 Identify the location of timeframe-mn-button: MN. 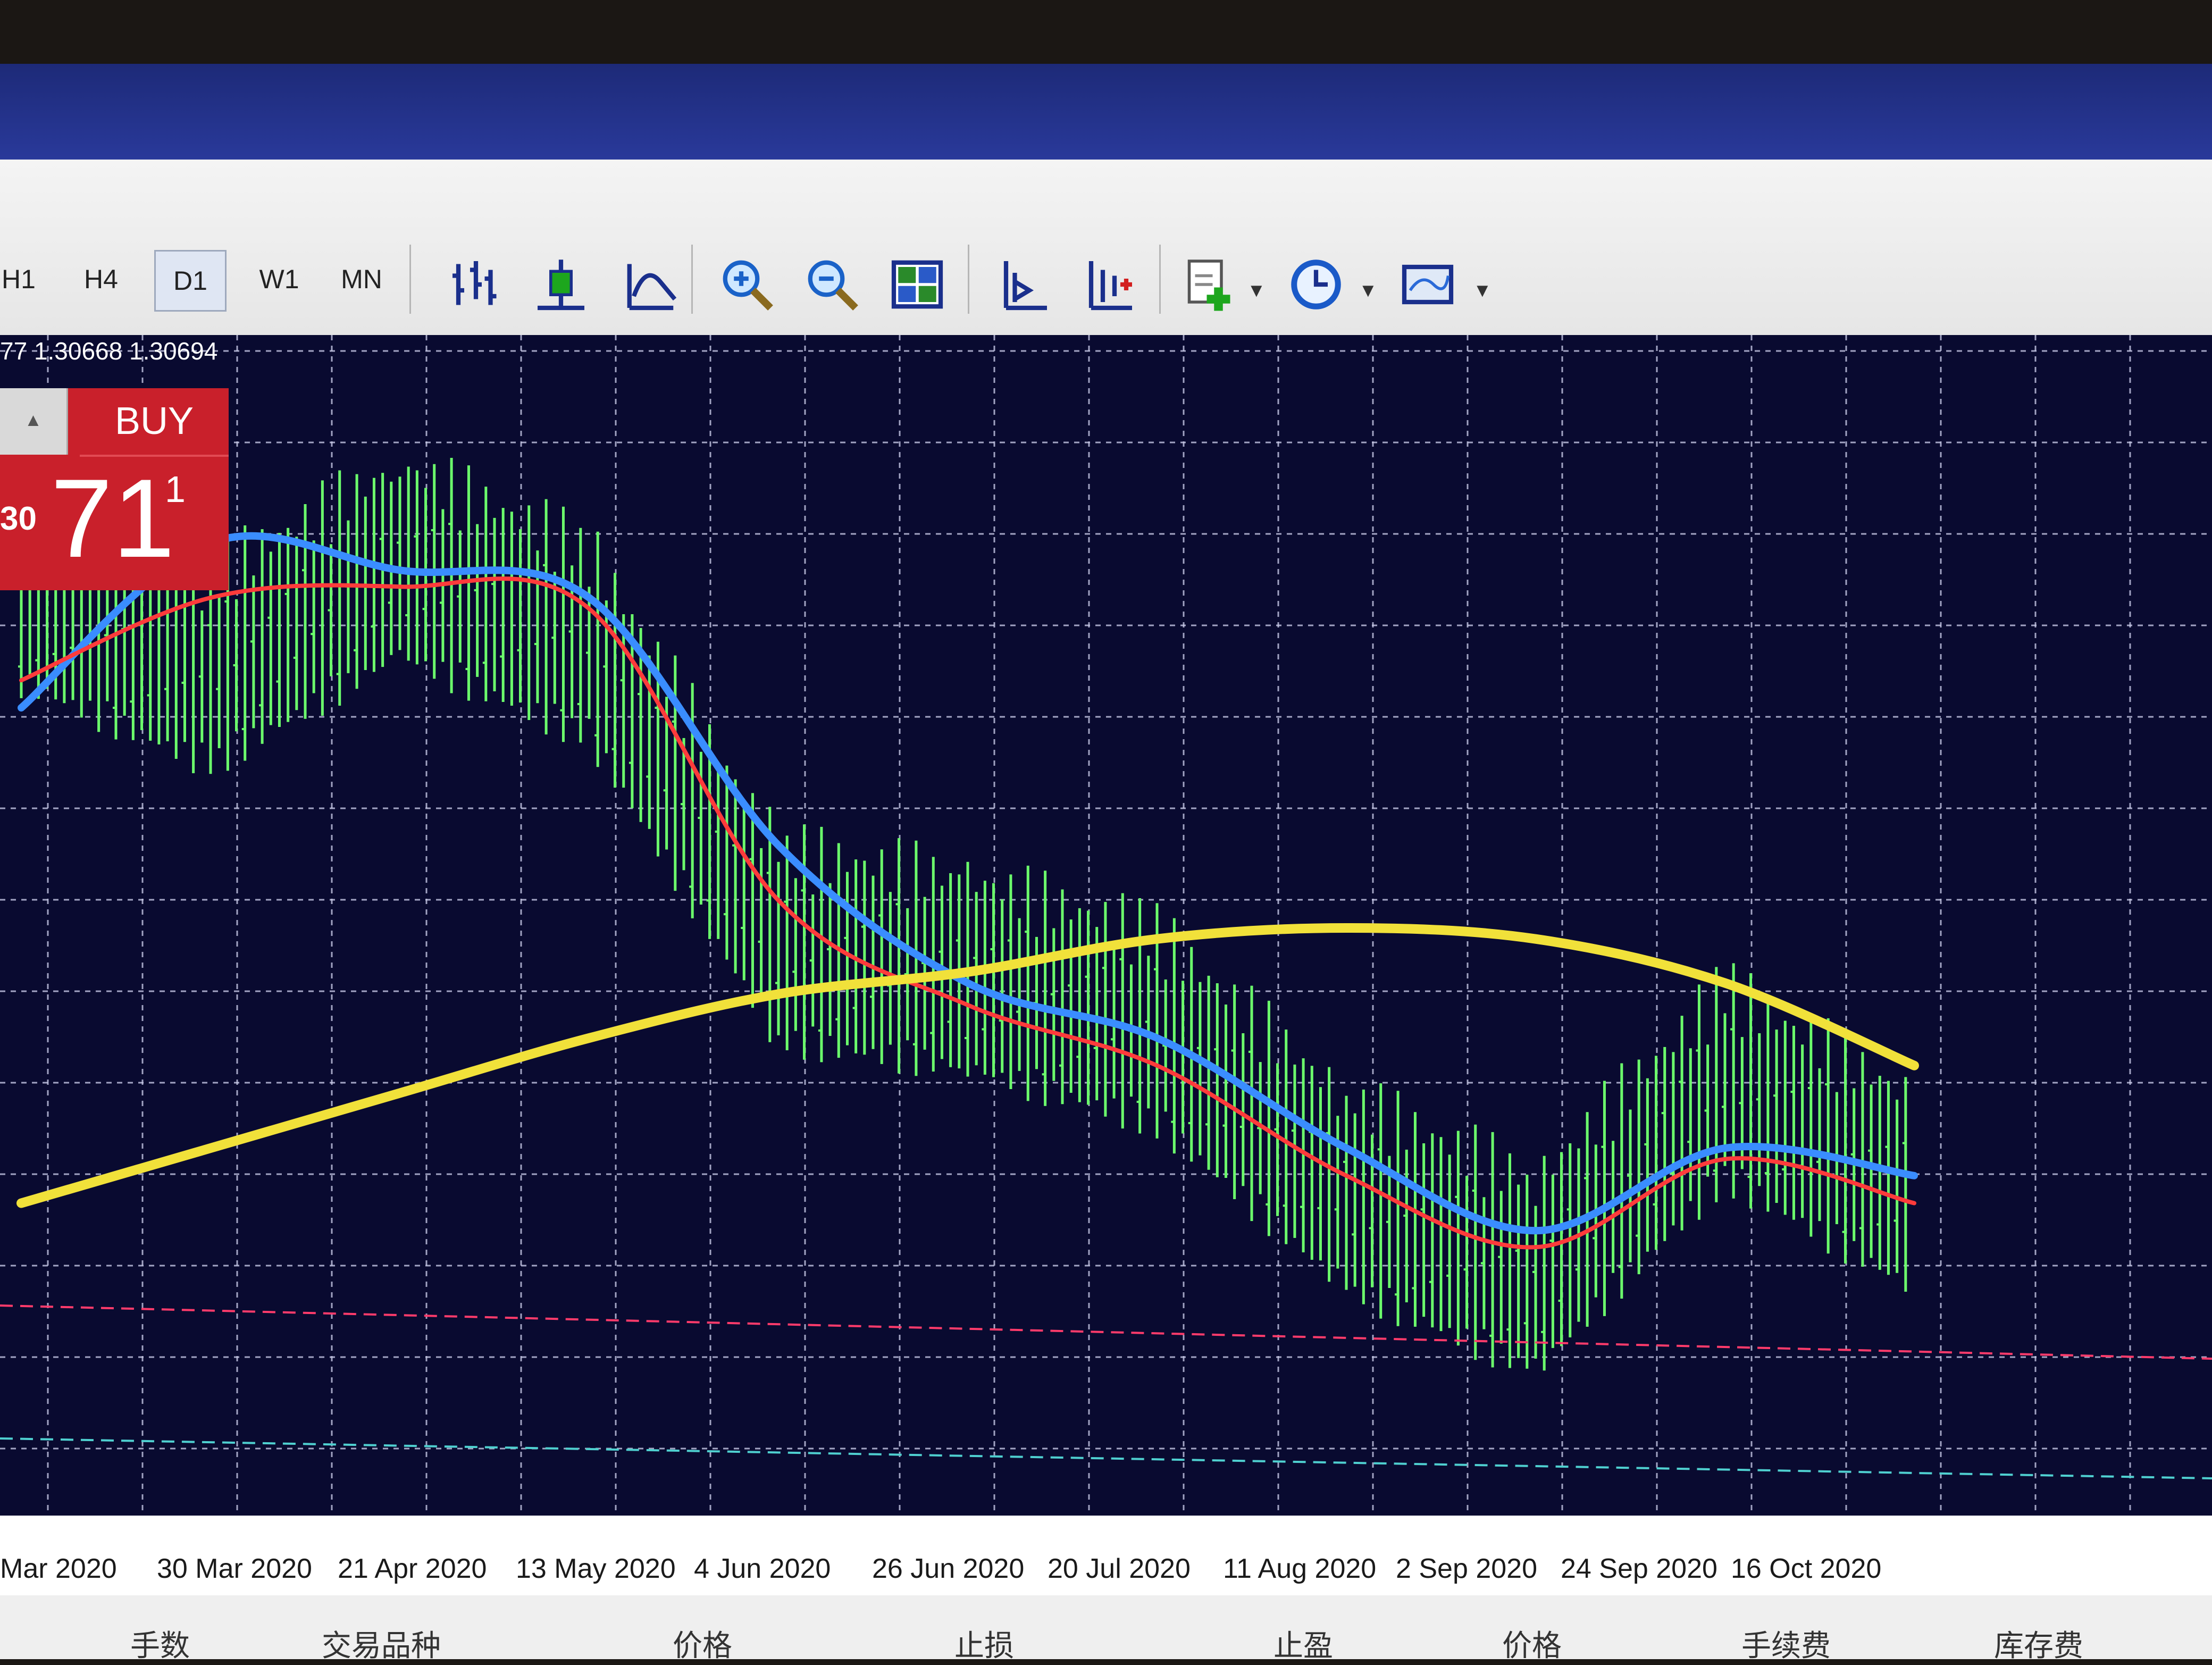
(361, 279).